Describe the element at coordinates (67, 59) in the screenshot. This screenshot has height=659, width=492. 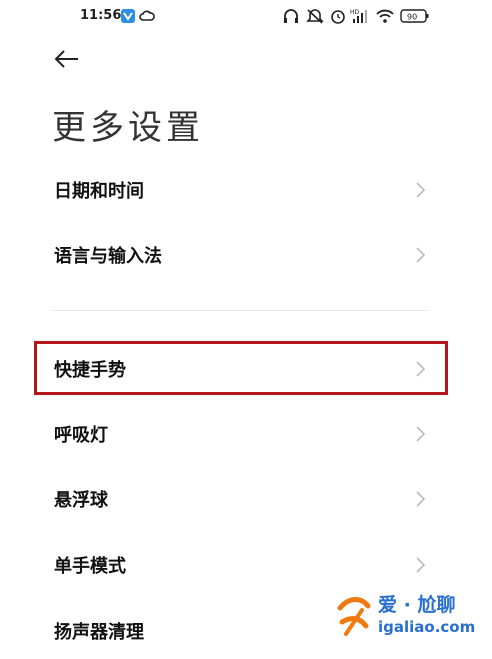
I see `arrow-left-icon` at that location.